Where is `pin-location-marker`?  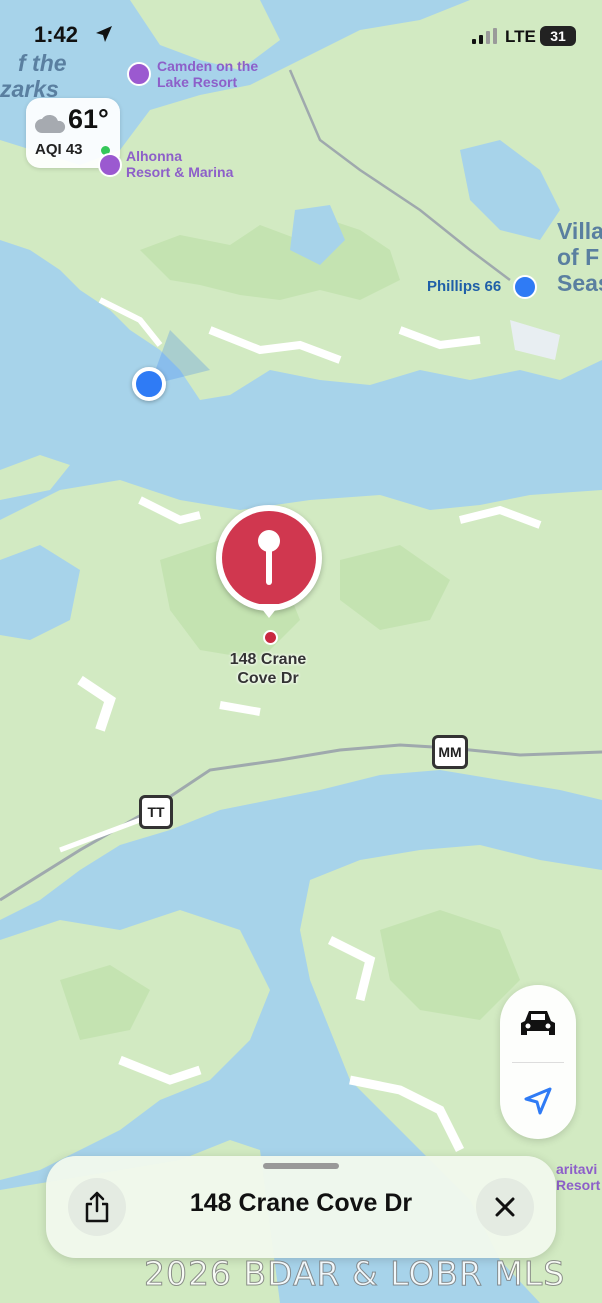 pin-location-marker is located at coordinates (270, 637).